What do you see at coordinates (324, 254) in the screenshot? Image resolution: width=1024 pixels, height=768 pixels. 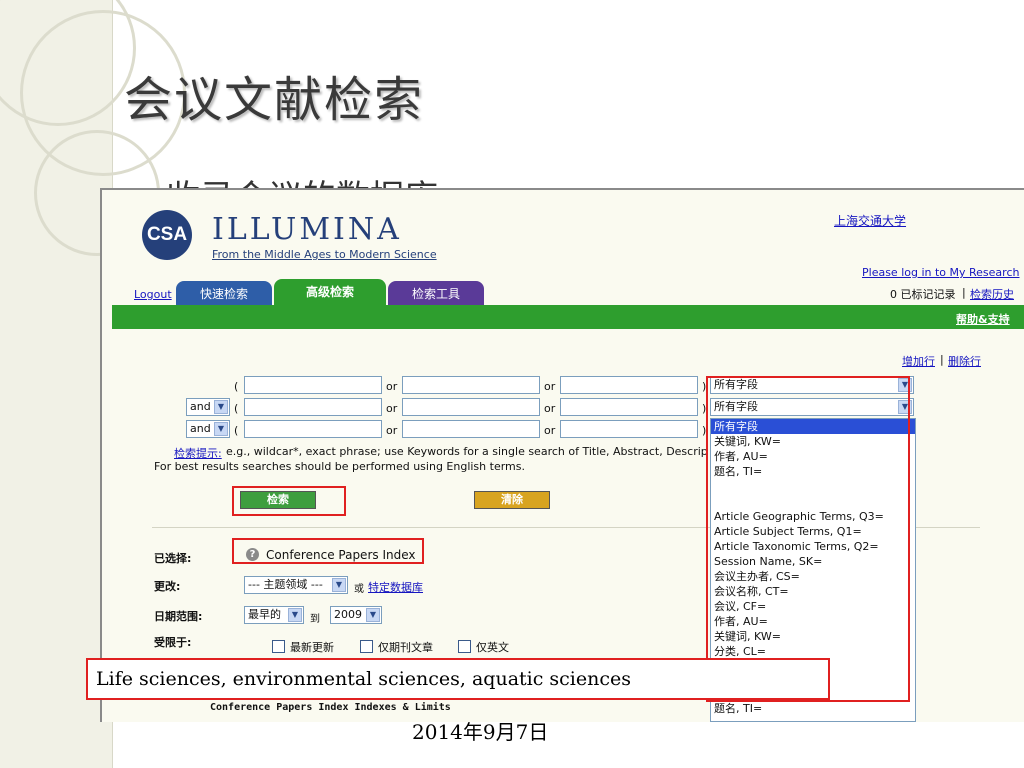 I see `brand-tagline: From the Middle Ages to Modern Science` at bounding box center [324, 254].